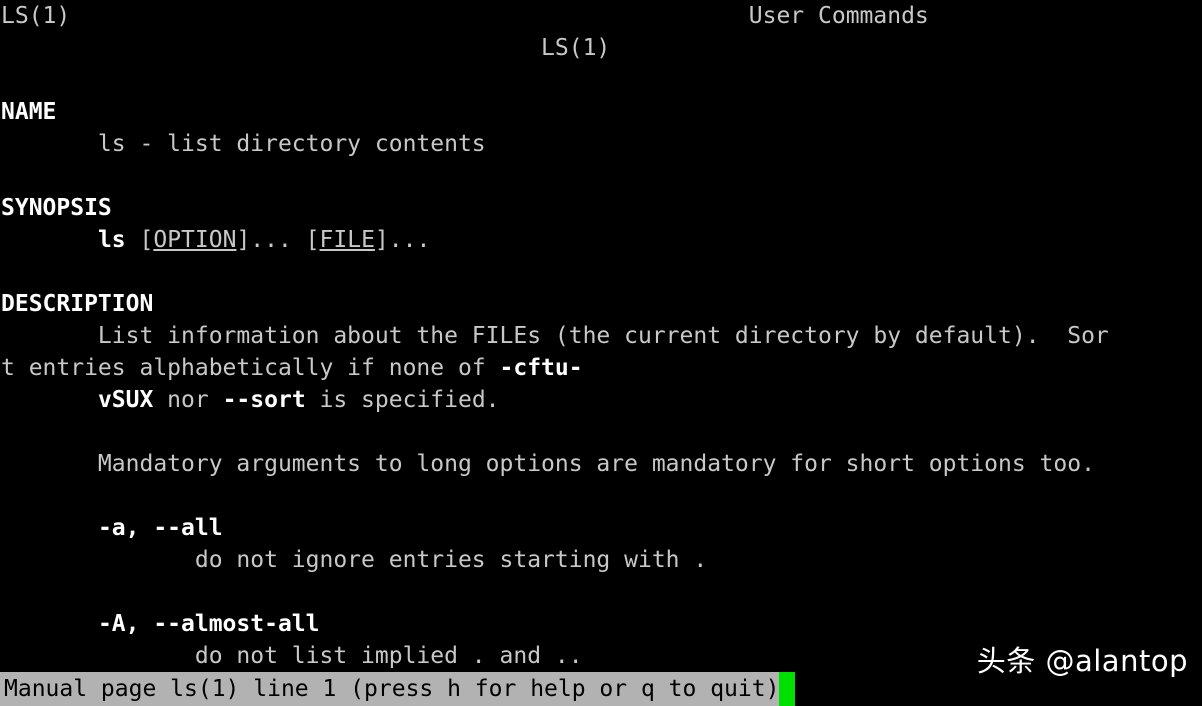 This screenshot has width=1202, height=706. I want to click on section-description: DESCRIPTION, so click(601, 304).